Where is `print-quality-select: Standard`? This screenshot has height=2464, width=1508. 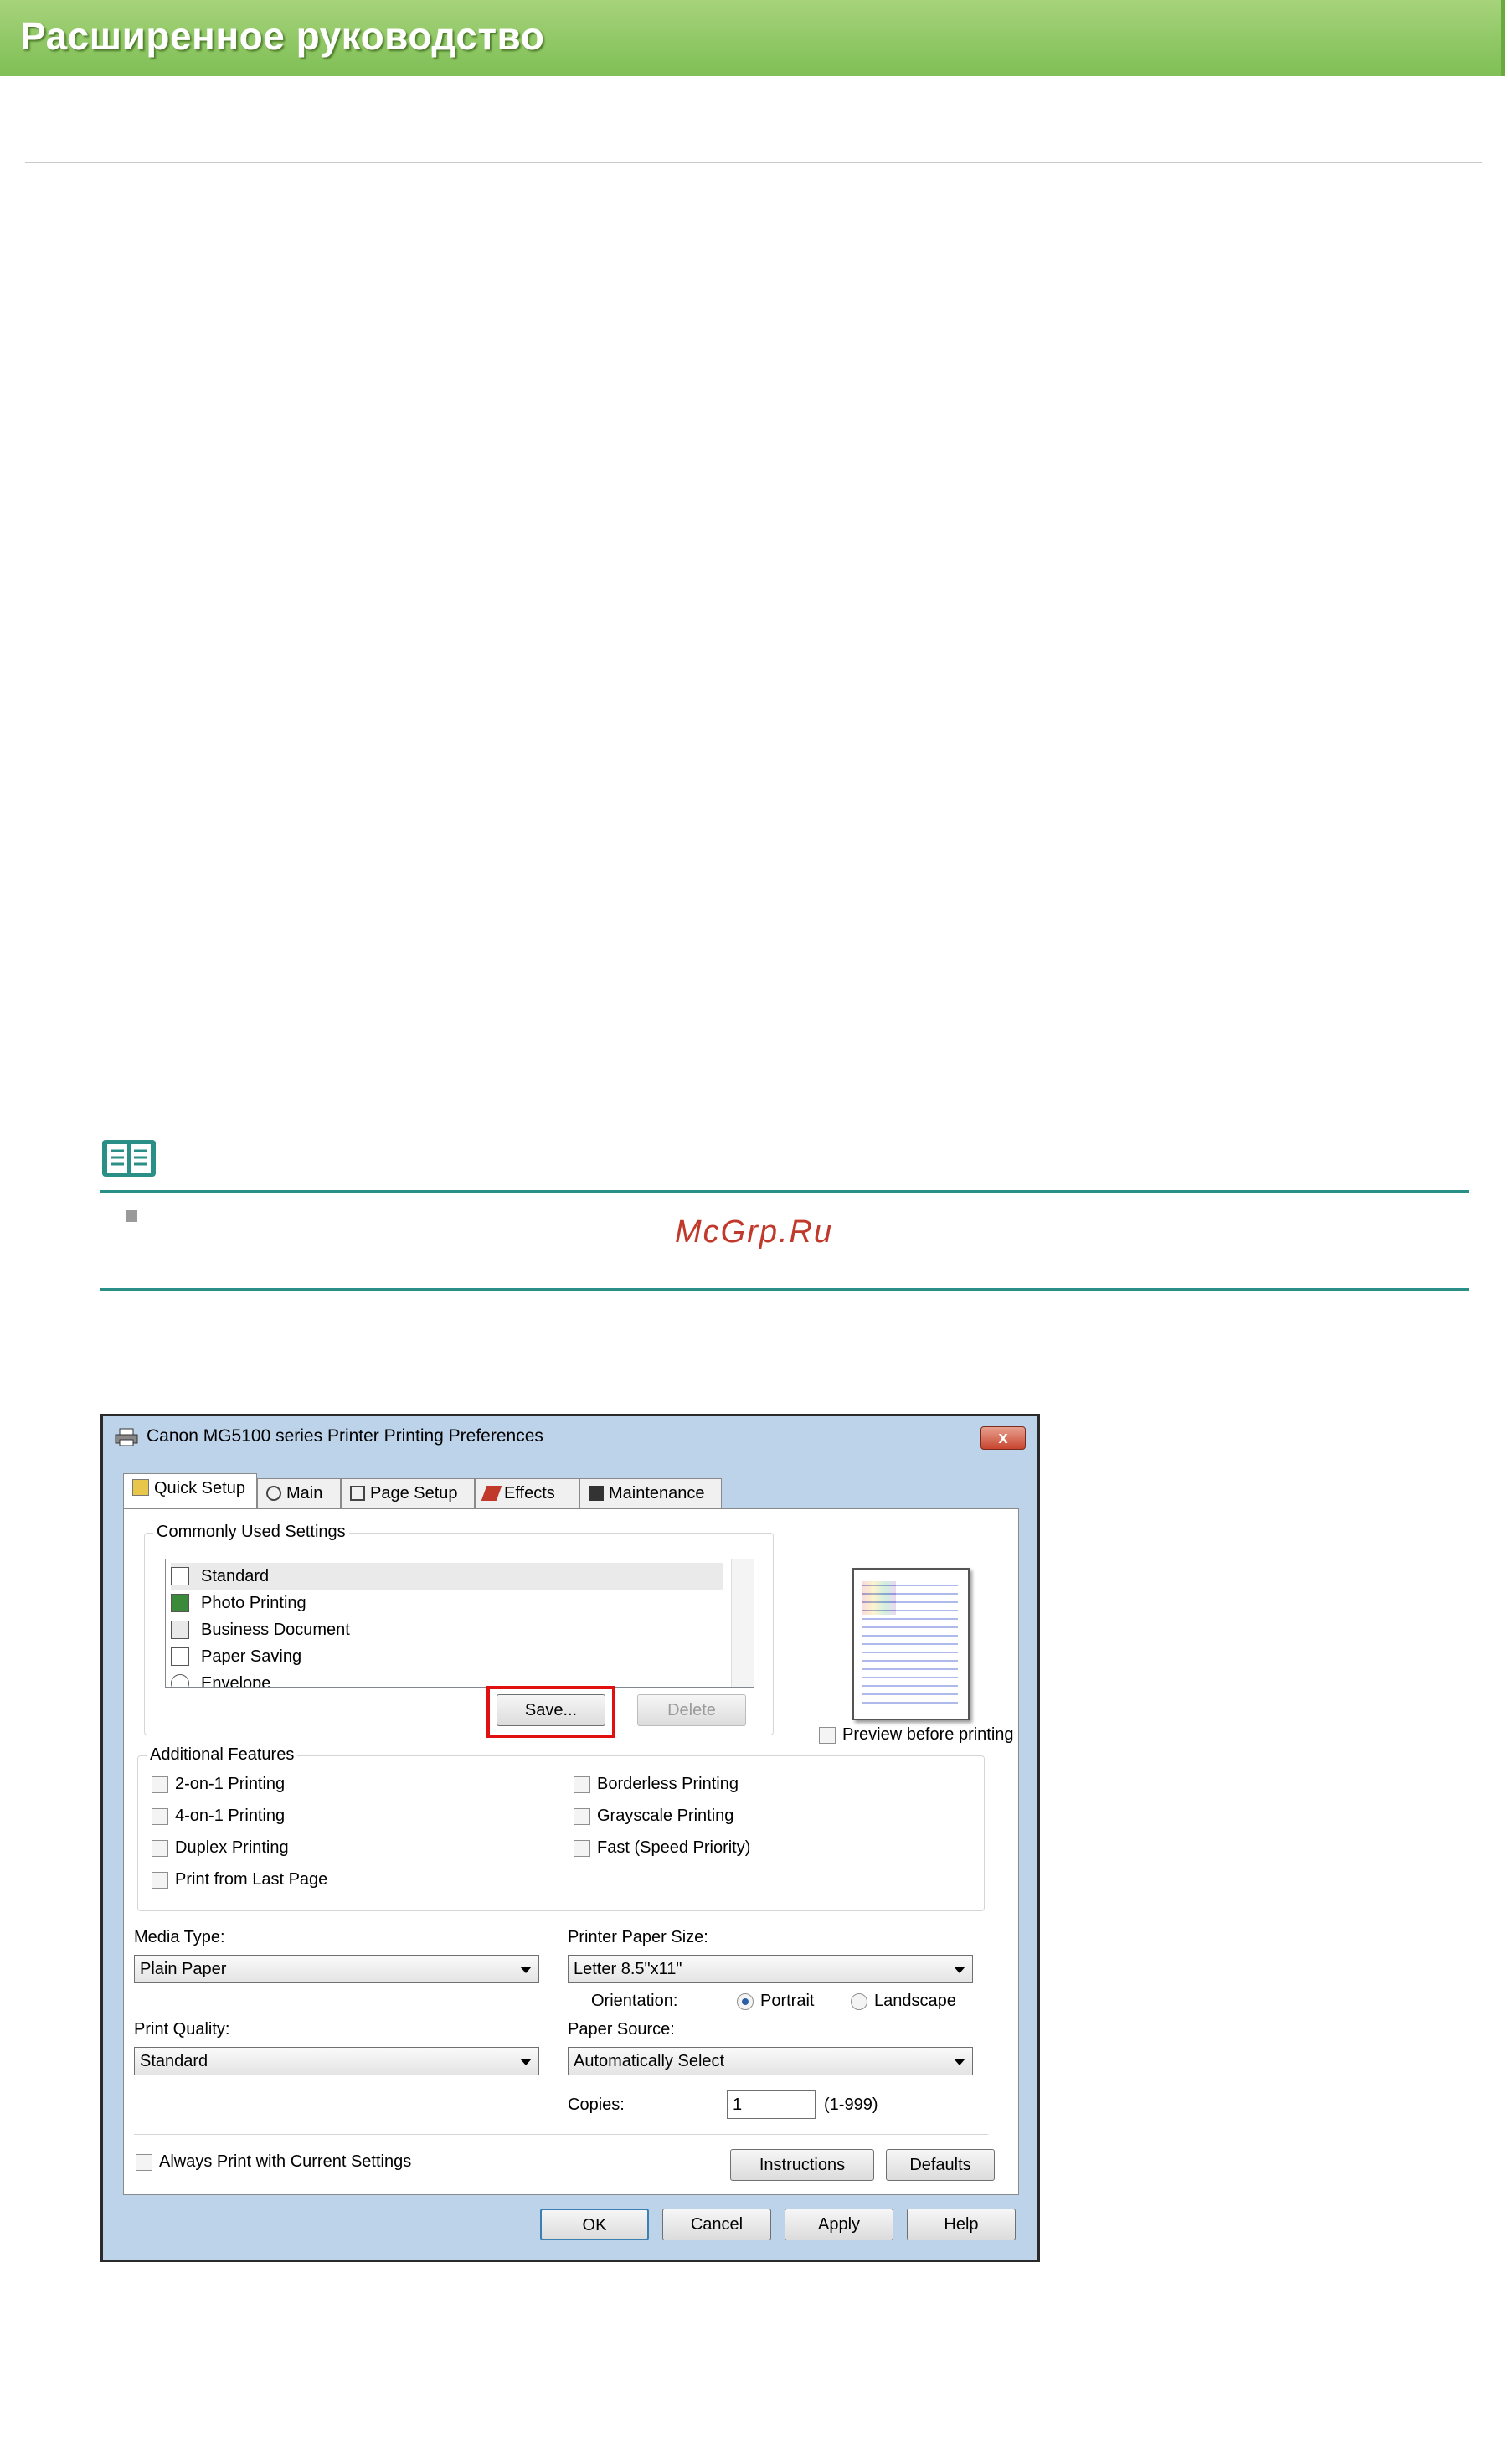
print-quality-select: Standard is located at coordinates (336, 2061).